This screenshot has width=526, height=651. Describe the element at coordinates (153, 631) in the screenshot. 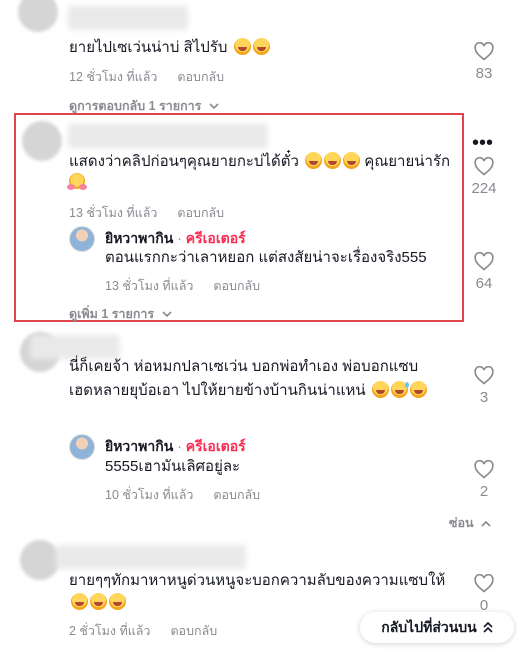

I see `comment-meta: 2 ชั่วโมง ที่แล้ว ตอบกลับ` at that location.